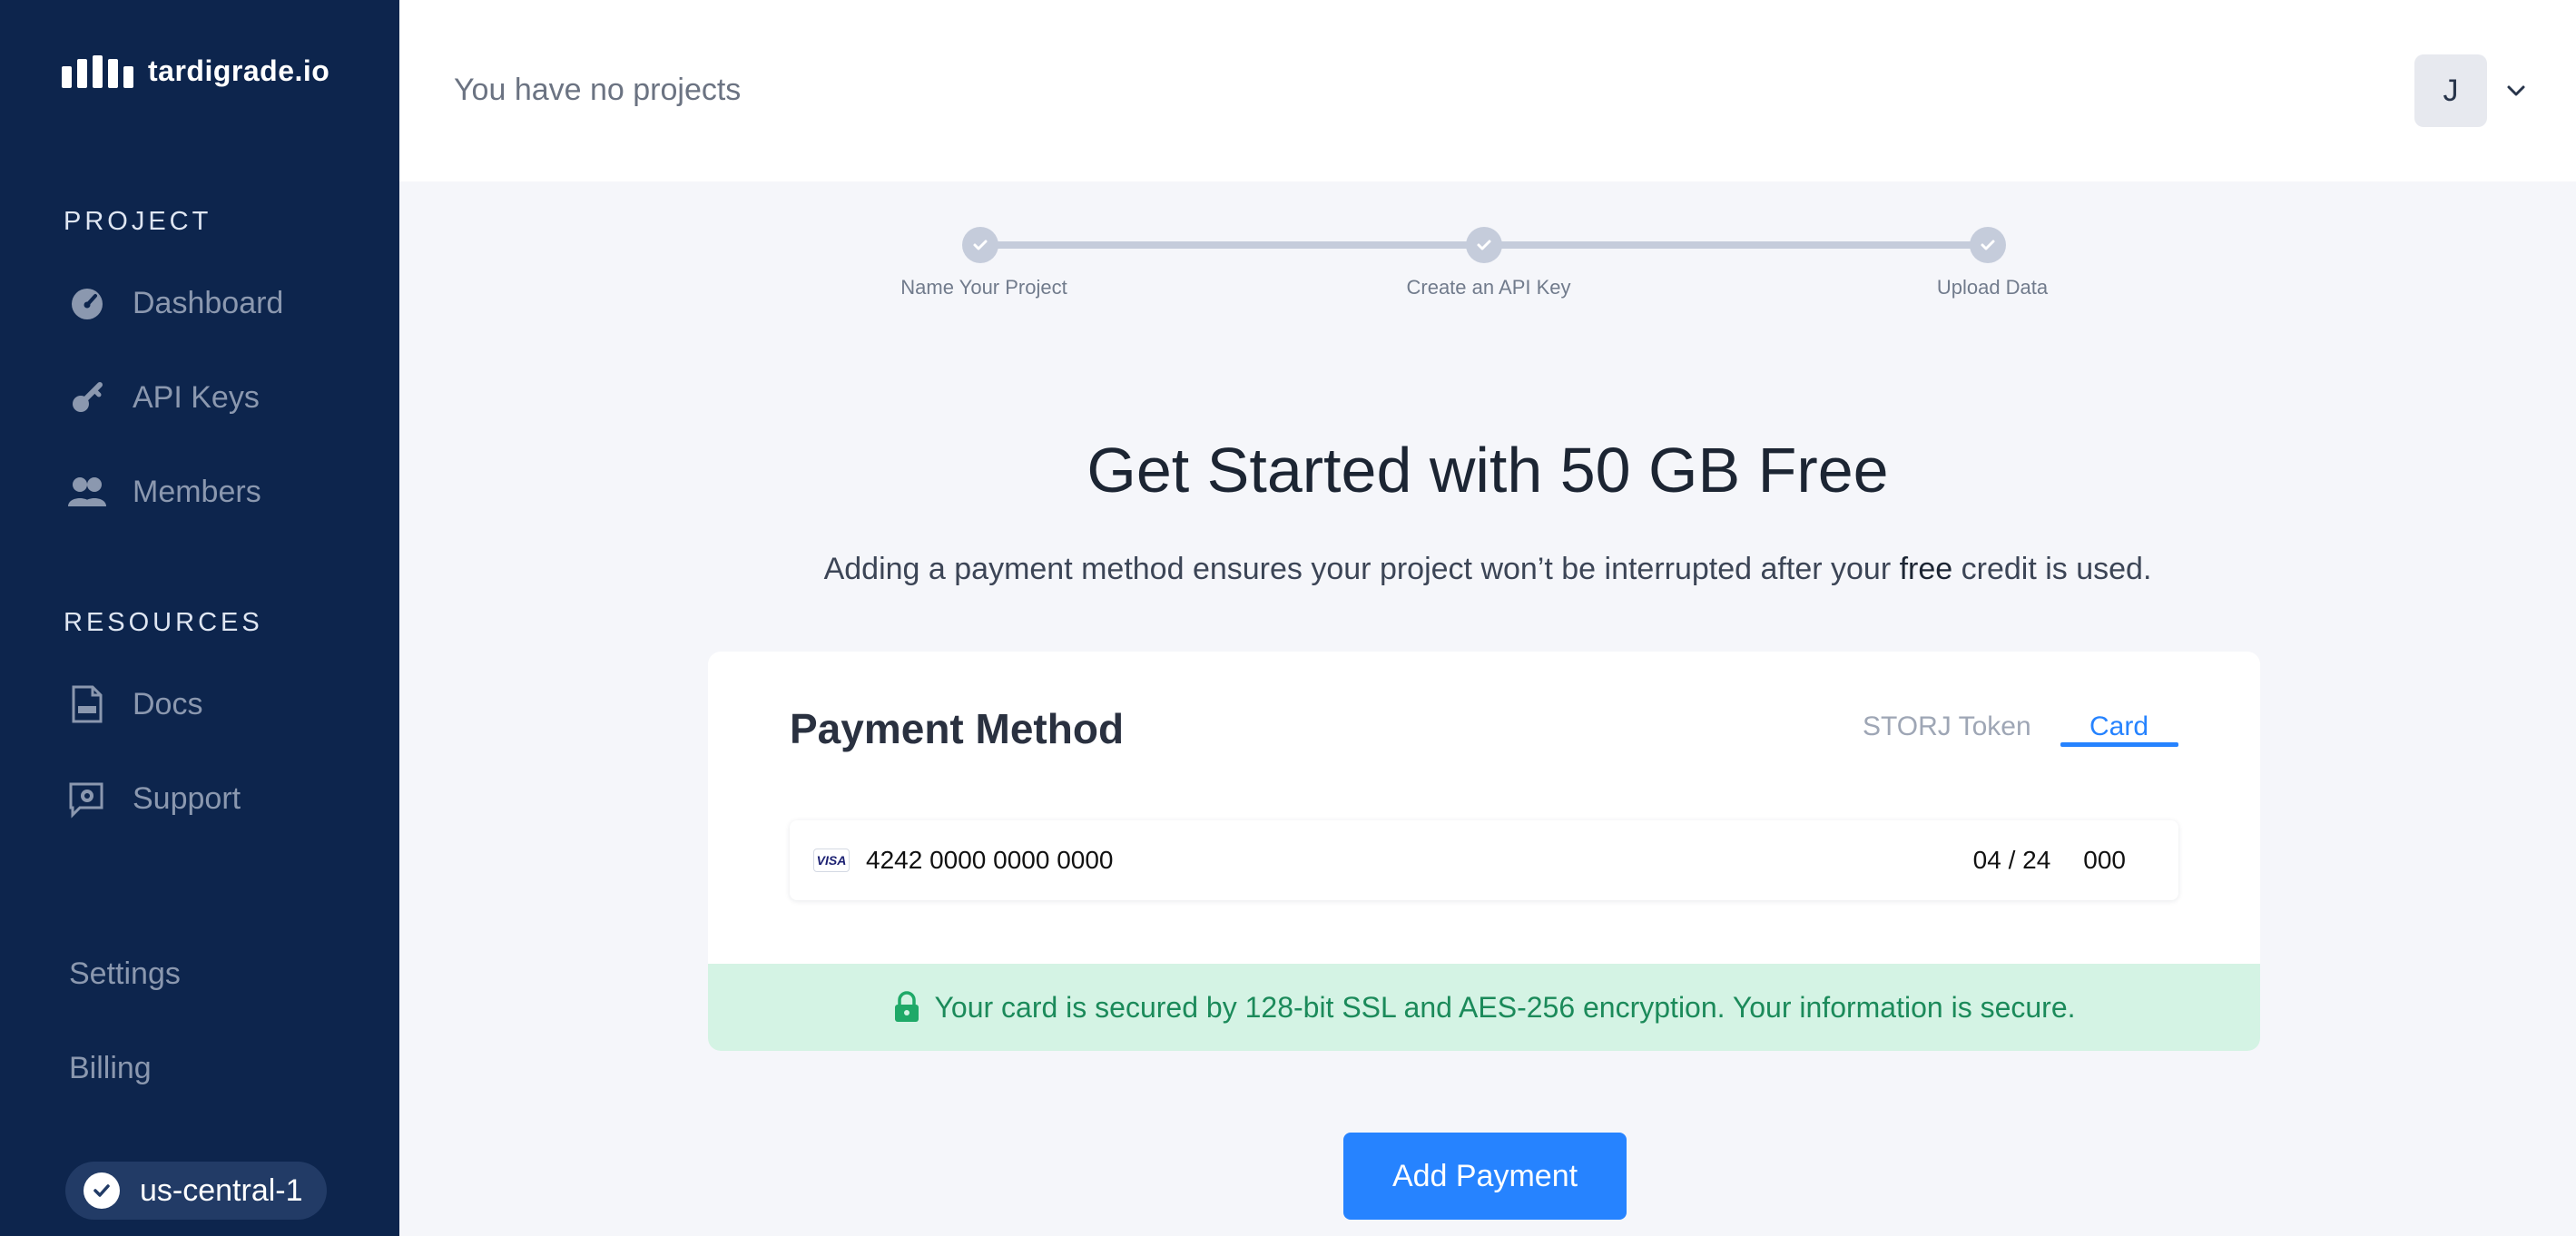  I want to click on subtitle-text-end: credit is used., so click(2052, 569).